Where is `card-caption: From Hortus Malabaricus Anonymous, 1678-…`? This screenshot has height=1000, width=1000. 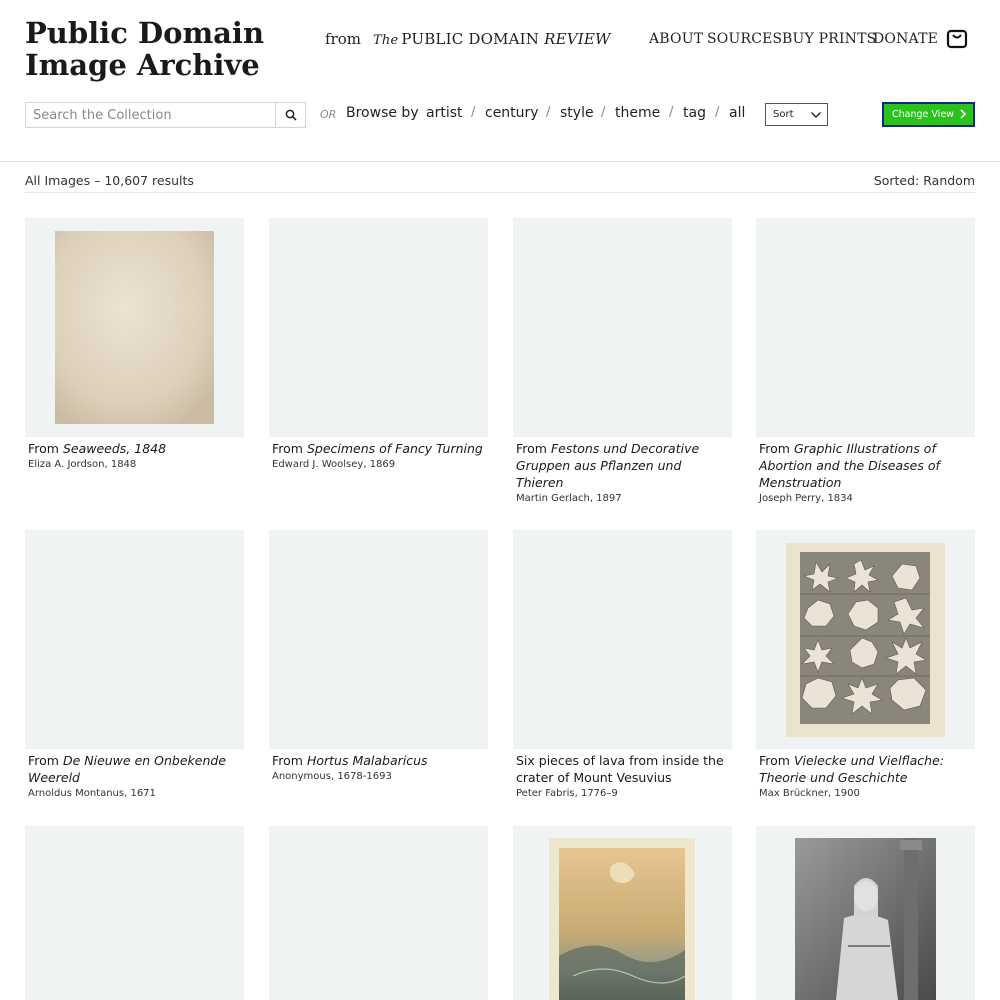 card-caption: From Hortus Malabaricus Anonymous, 1678-… is located at coordinates (379, 768).